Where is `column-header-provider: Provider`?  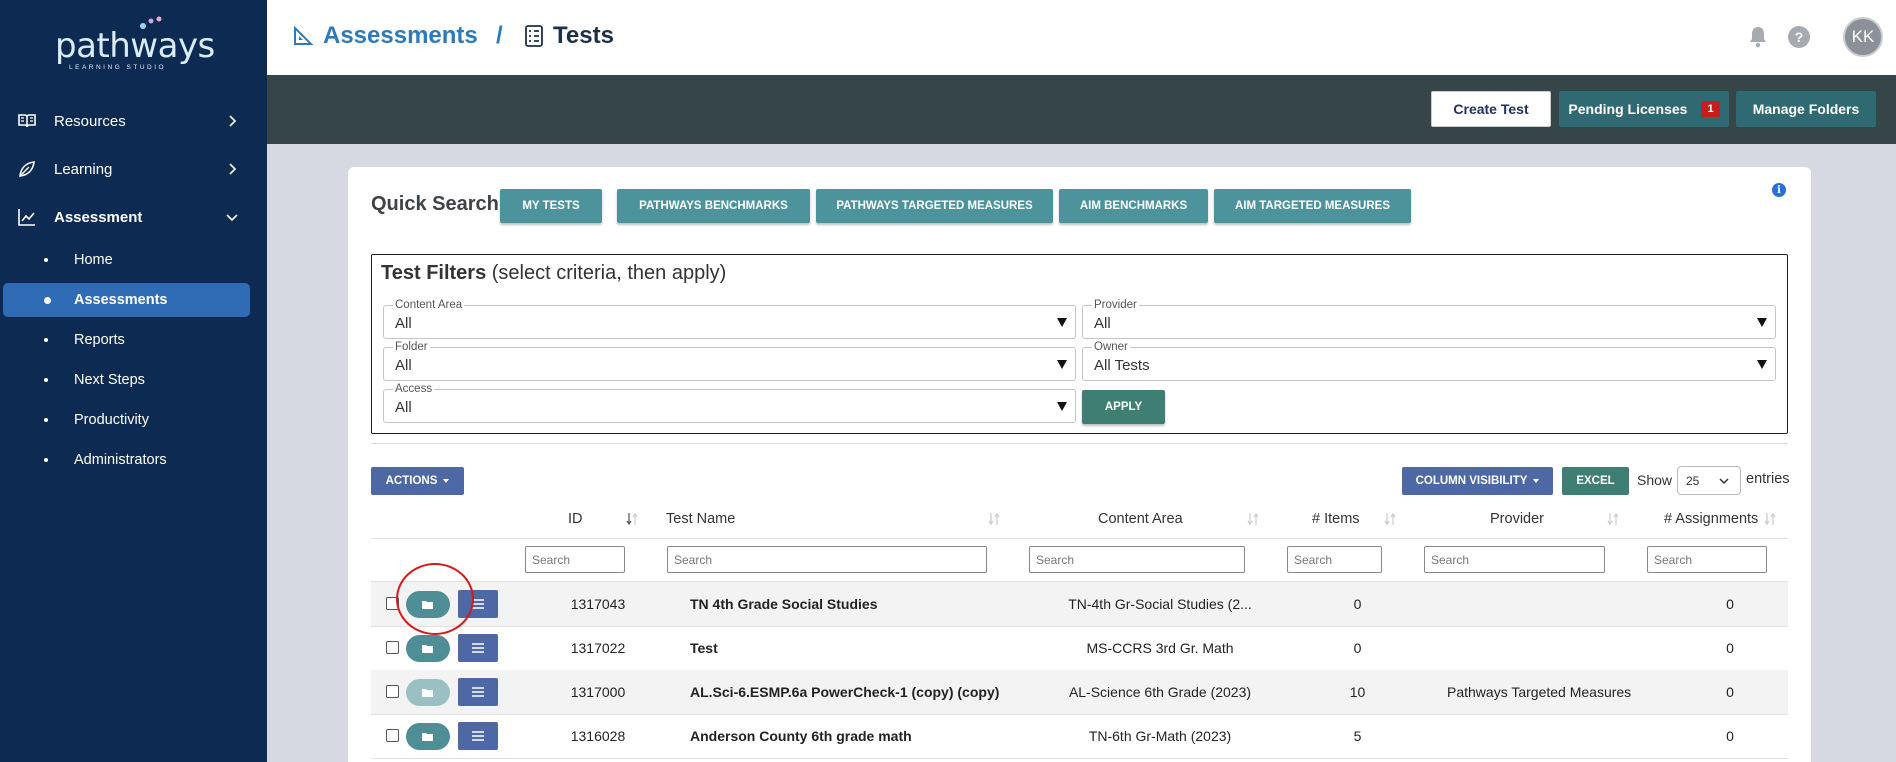
column-header-provider: Provider is located at coordinates (1517, 519).